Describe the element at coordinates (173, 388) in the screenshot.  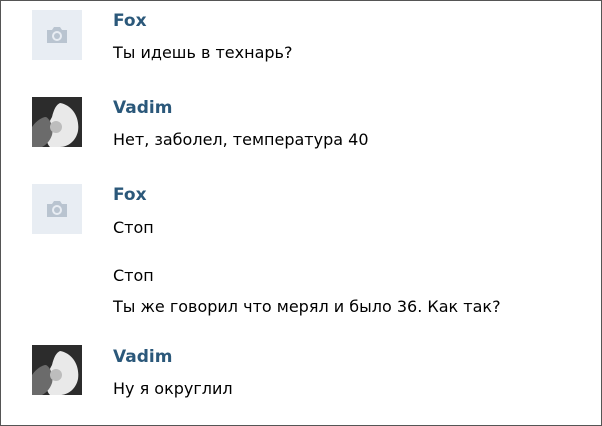
I see `message-text: Ну я округлил` at that location.